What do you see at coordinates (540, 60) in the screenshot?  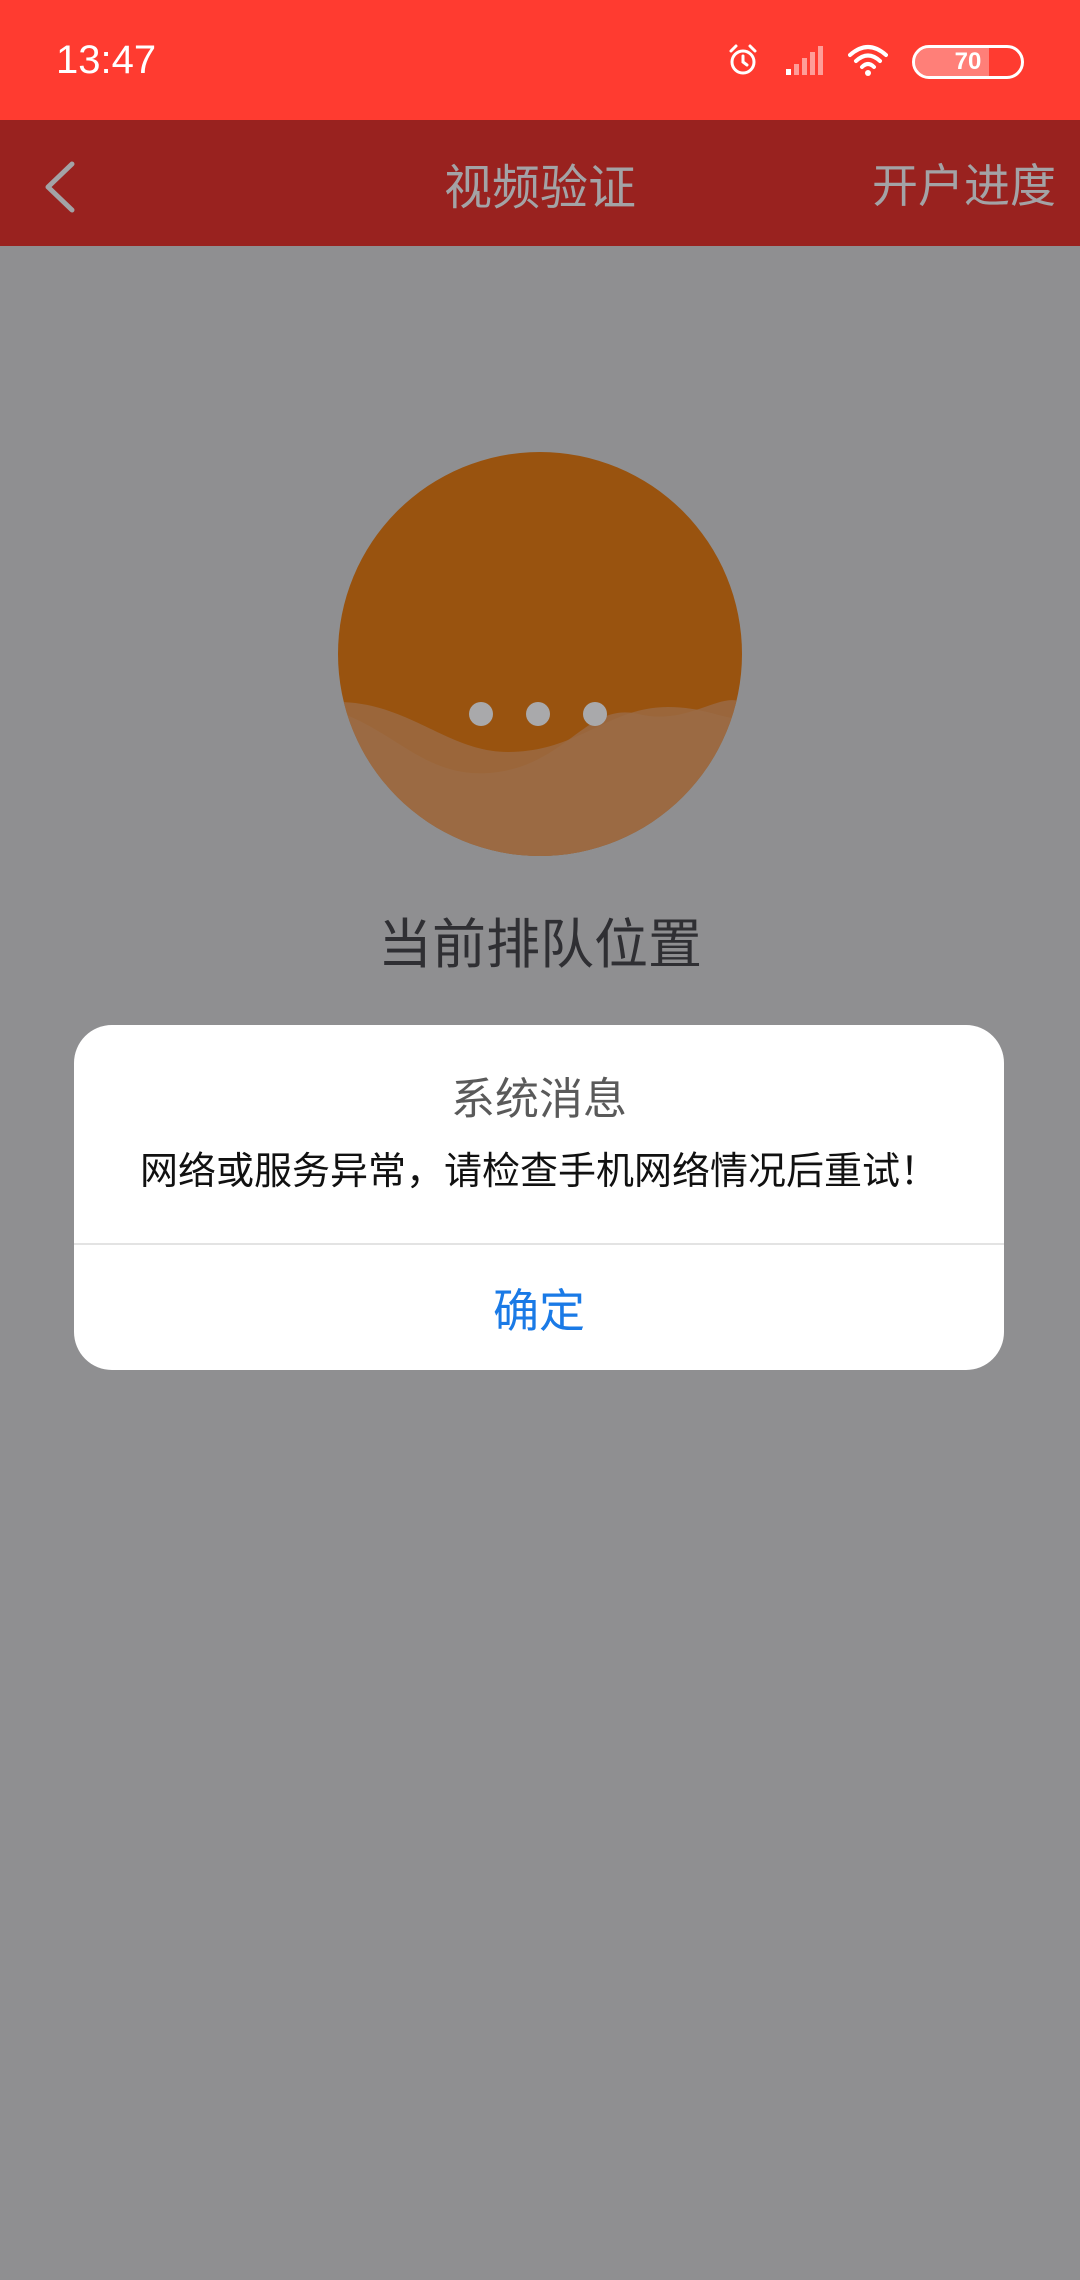 I see `status-bar: 13:47 70` at bounding box center [540, 60].